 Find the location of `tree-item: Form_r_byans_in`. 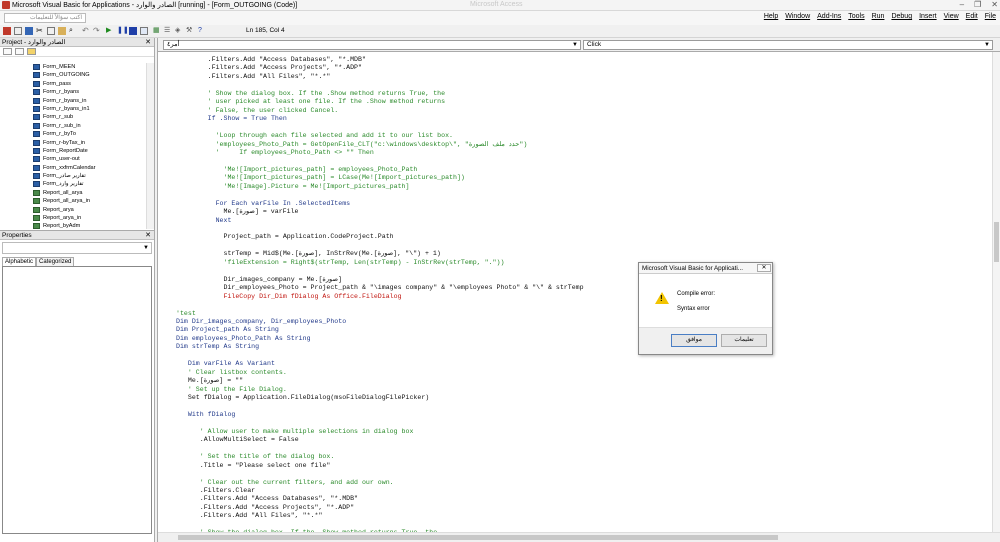

tree-item: Form_r_byans_in is located at coordinates (73, 101).